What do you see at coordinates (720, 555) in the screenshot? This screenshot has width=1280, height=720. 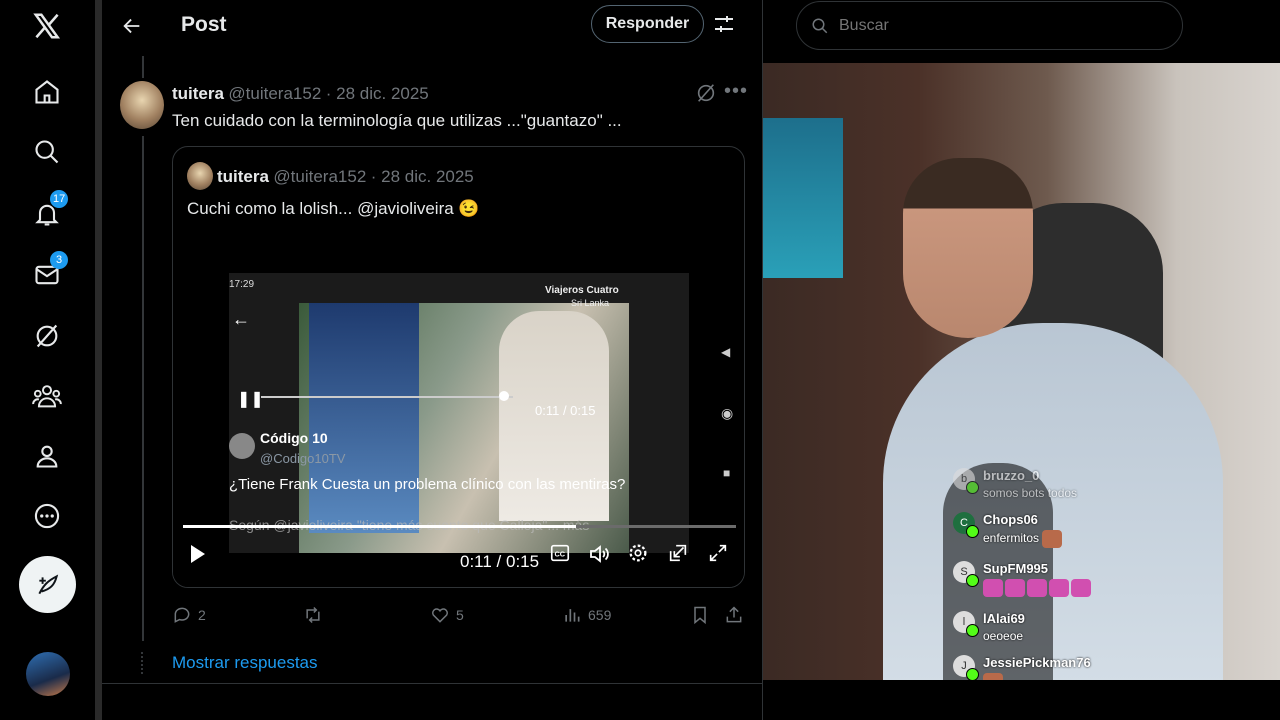 I see `fullscreen-icon` at bounding box center [720, 555].